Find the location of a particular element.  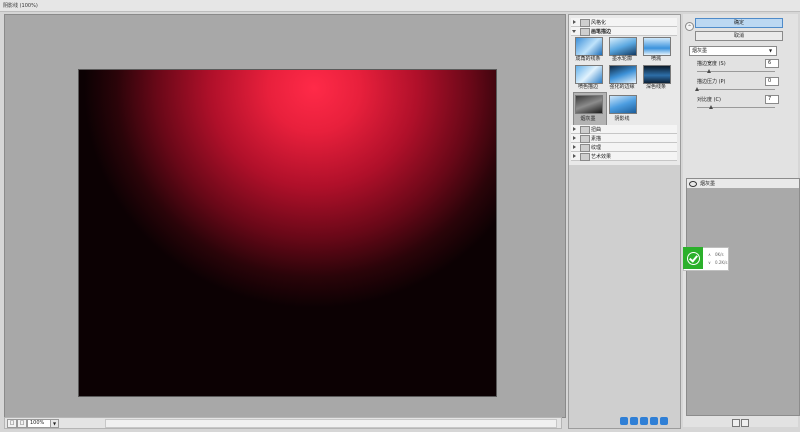

collapse-icon is located at coordinates (574, 31).